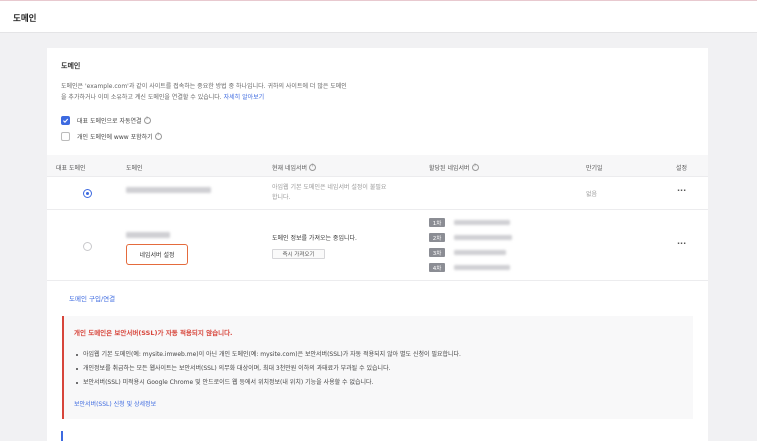 Image resolution: width=757 pixels, height=441 pixels. I want to click on buy-connect-domain-link: 도메인 구입/연결, so click(92, 298).